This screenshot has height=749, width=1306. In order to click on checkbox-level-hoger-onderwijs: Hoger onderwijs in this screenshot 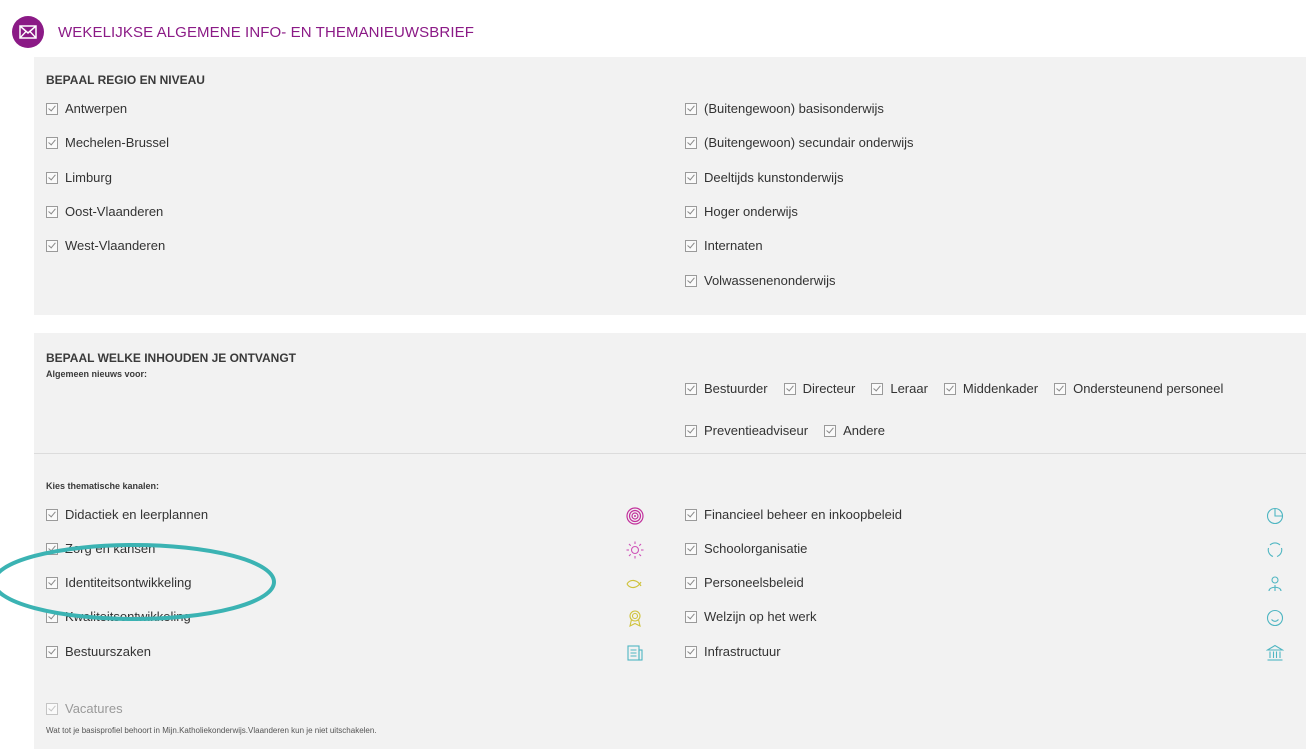, I will do `click(741, 211)`.